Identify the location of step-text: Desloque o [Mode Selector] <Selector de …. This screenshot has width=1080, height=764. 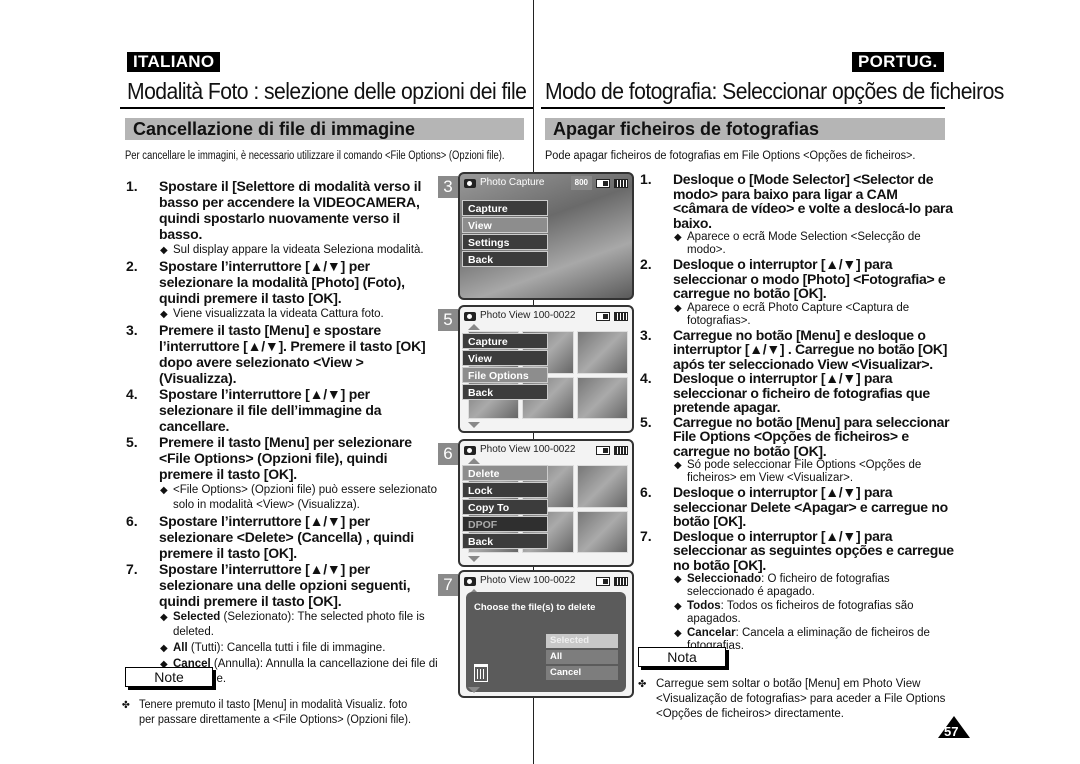
(813, 201).